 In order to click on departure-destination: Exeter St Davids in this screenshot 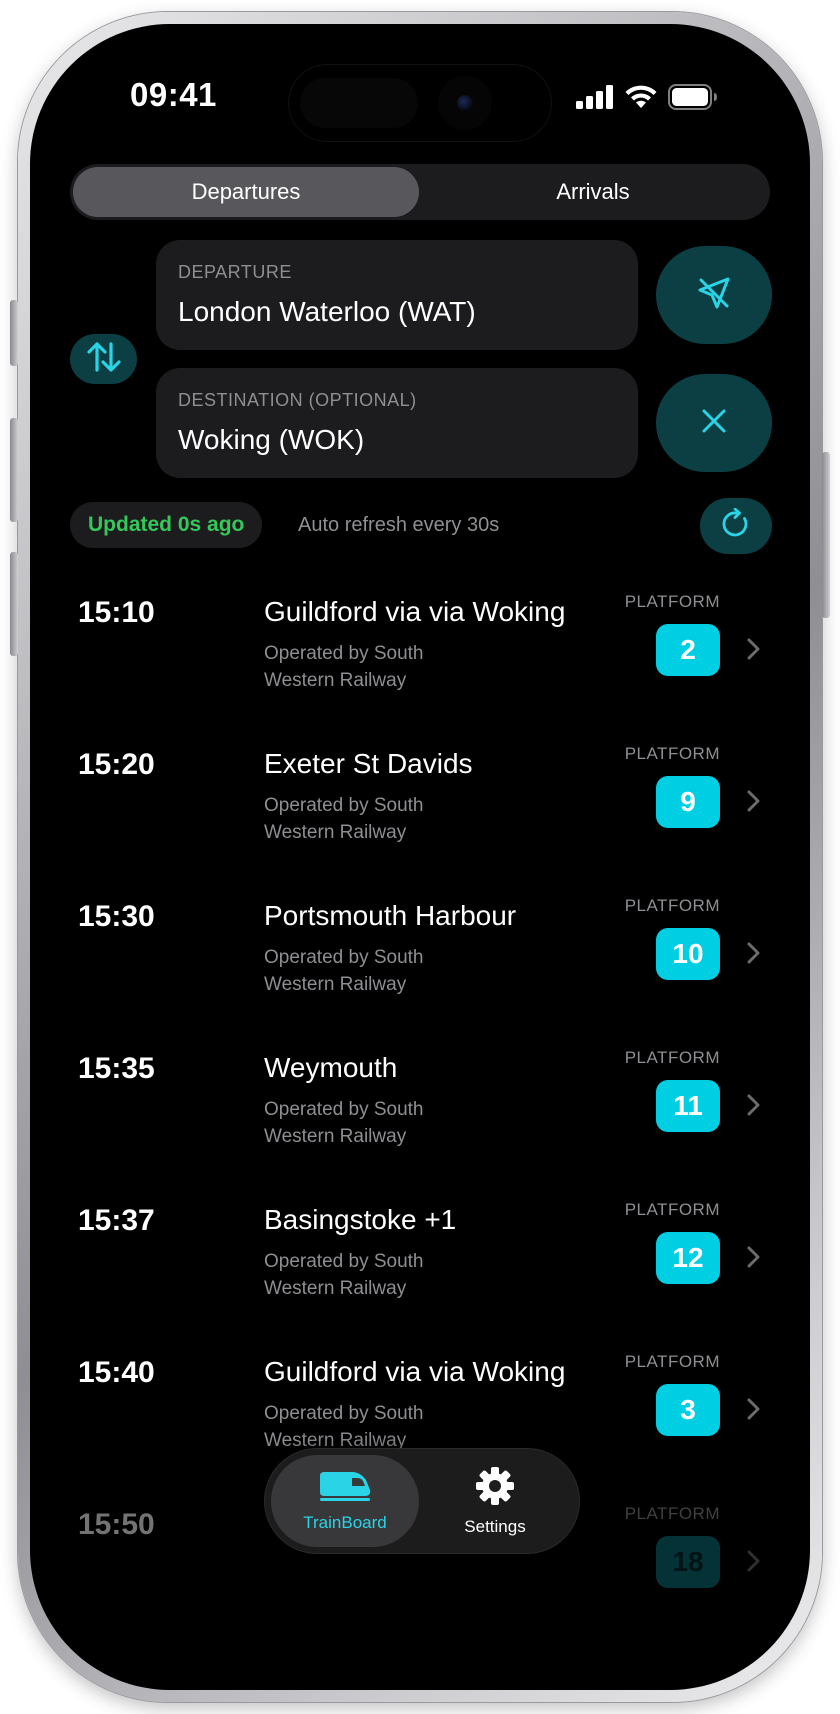, I will do `click(368, 763)`.